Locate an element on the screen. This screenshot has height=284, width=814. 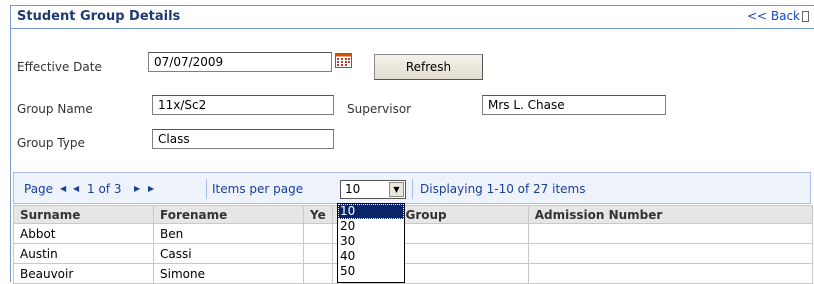
group-name-field: 11x/Sc2 is located at coordinates (243, 105).